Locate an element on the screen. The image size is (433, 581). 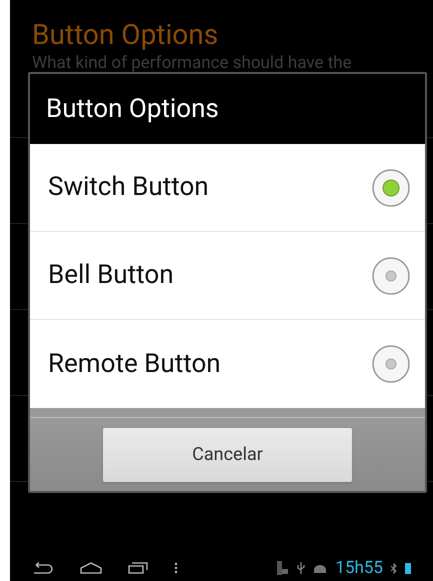
bluetooth-icon is located at coordinates (394, 568).